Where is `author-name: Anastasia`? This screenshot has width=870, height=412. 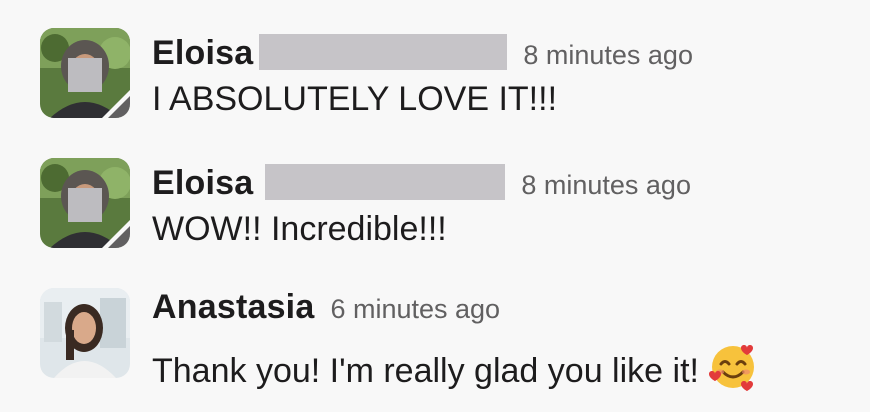 author-name: Anastasia is located at coordinates (233, 307).